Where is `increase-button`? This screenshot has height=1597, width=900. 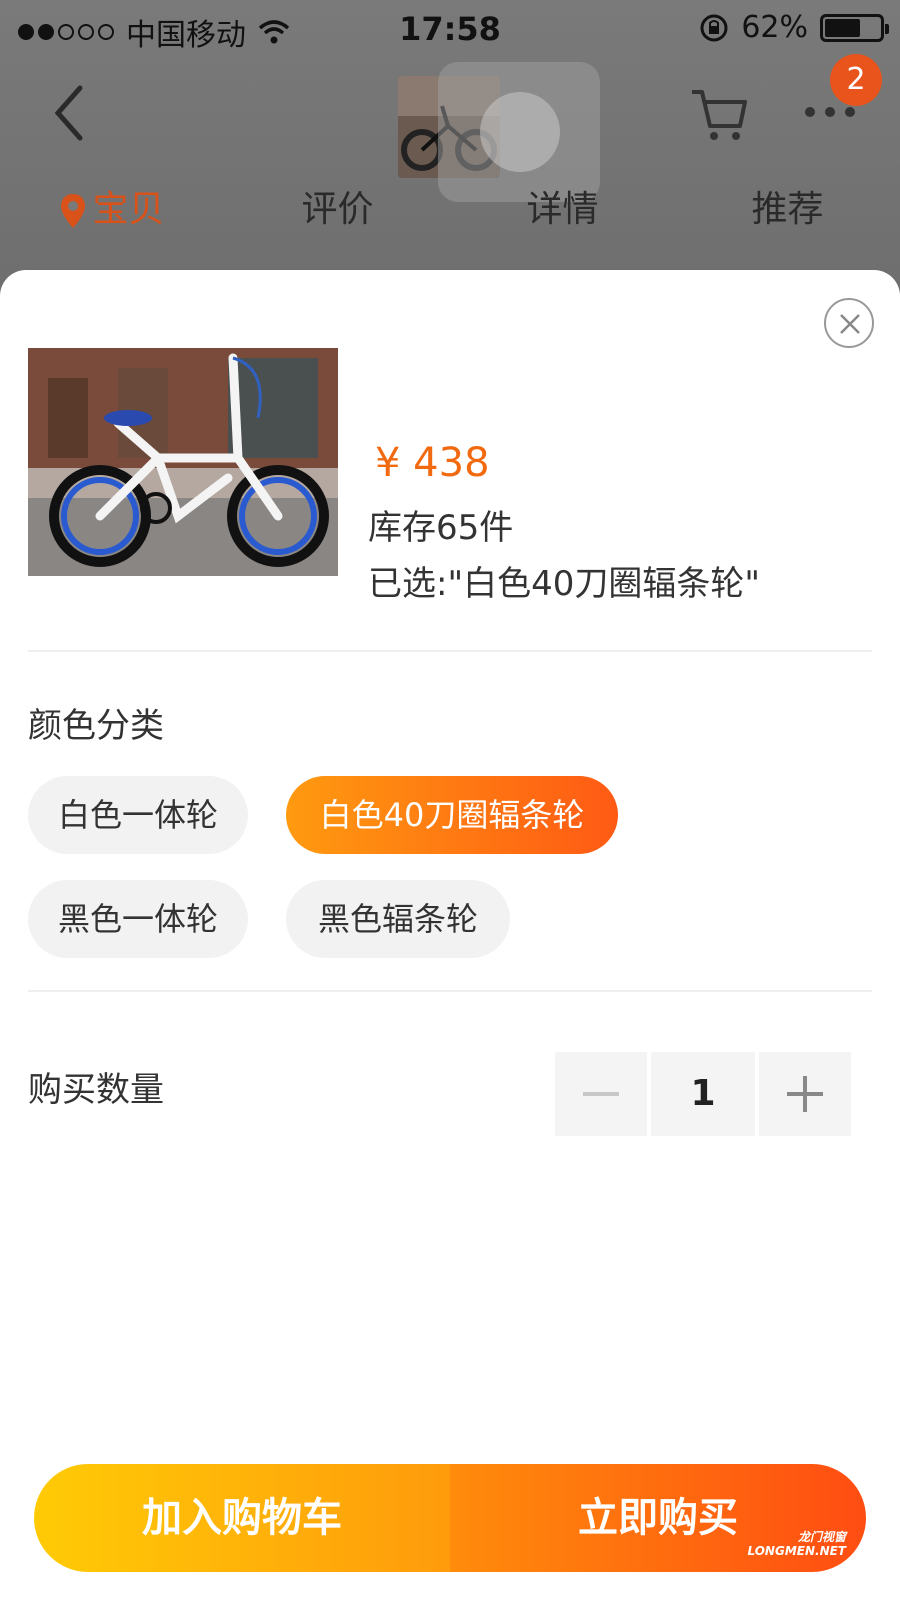
increase-button is located at coordinates (805, 1094).